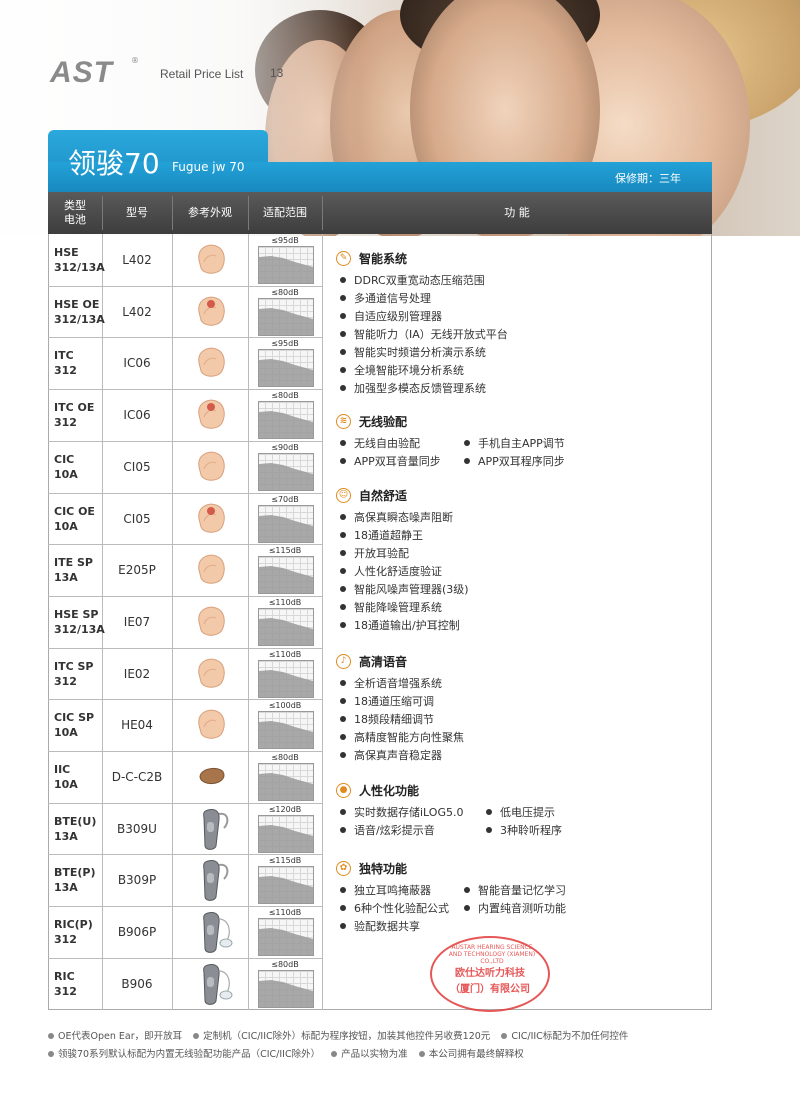 The height and width of the screenshot is (1106, 800). What do you see at coordinates (412, 280) in the screenshot?
I see `feature-item: DDRC双重宽动态压缩范围` at bounding box center [412, 280].